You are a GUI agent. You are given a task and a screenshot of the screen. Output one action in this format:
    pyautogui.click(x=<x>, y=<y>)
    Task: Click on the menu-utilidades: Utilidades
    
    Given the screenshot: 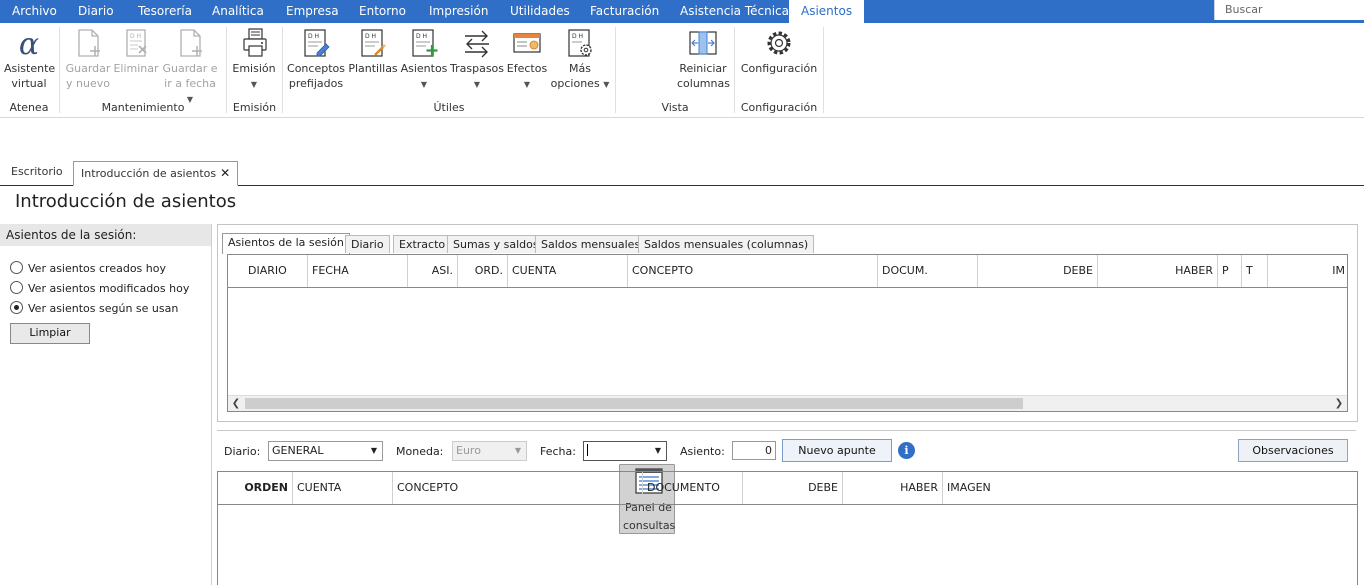 What is the action you would take?
    pyautogui.click(x=540, y=11)
    